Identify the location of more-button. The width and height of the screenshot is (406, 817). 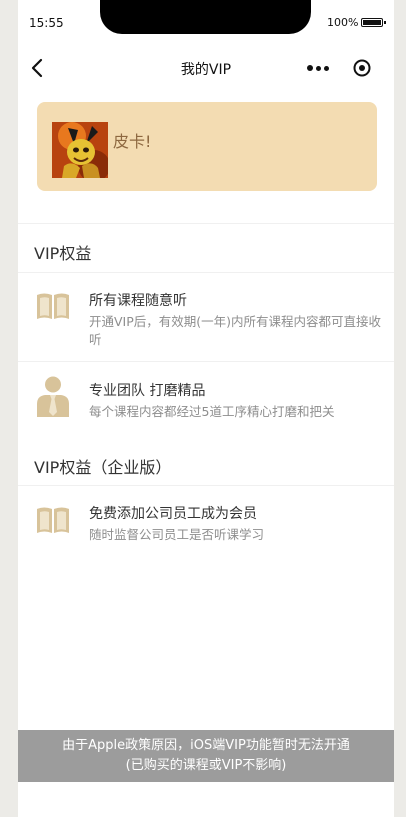
(319, 68).